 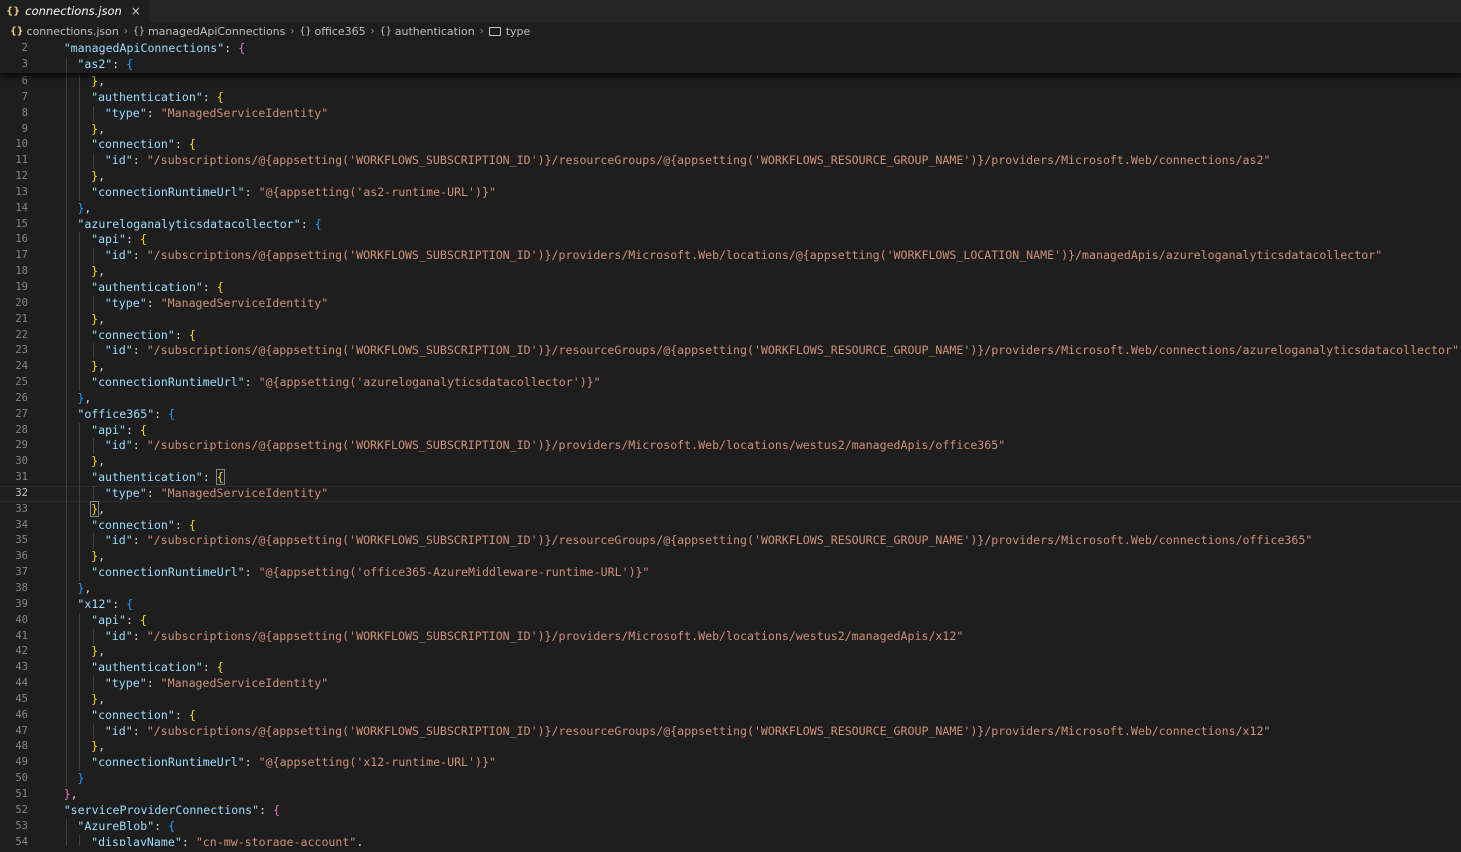 What do you see at coordinates (21, 176) in the screenshot?
I see `line-number: 12` at bounding box center [21, 176].